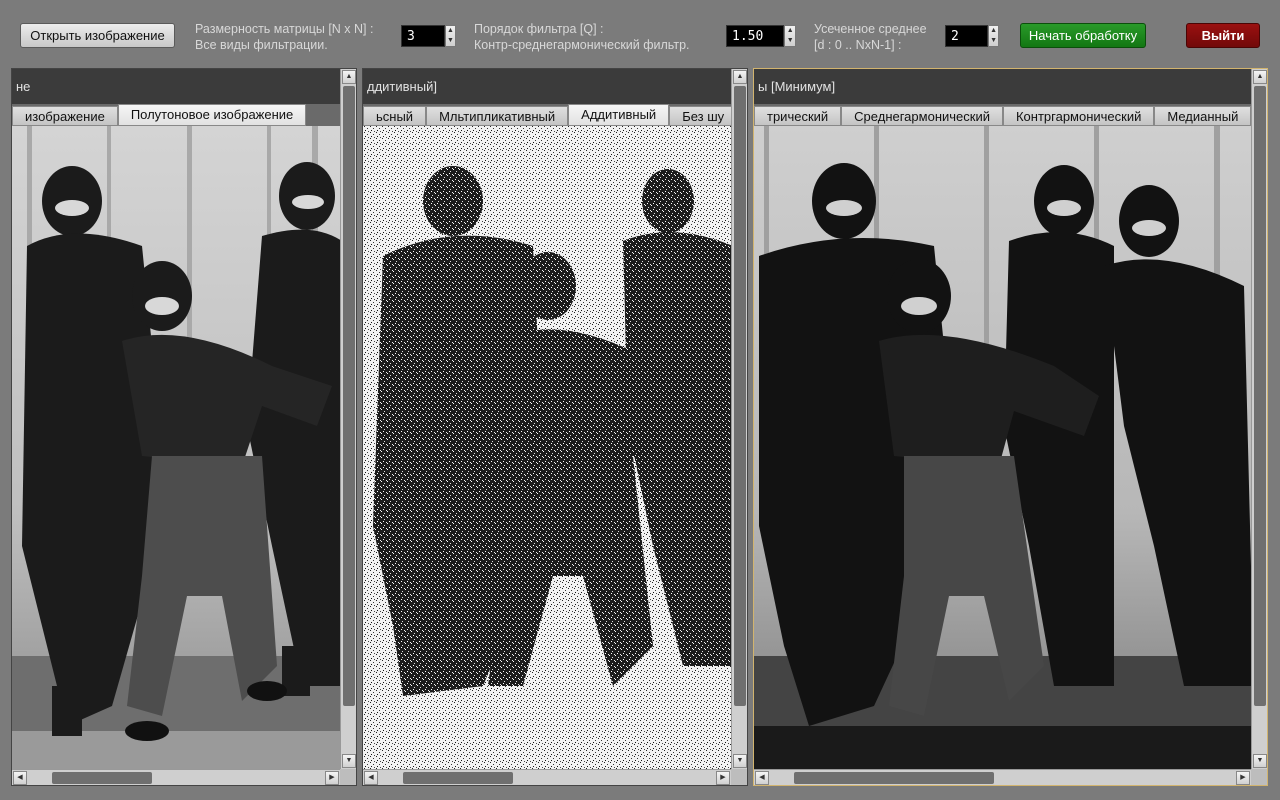 Image resolution: width=1280 pixels, height=800 pixels. Describe the element at coordinates (967, 36) in the screenshot. I see `truncated-mean-value: 2` at that location.